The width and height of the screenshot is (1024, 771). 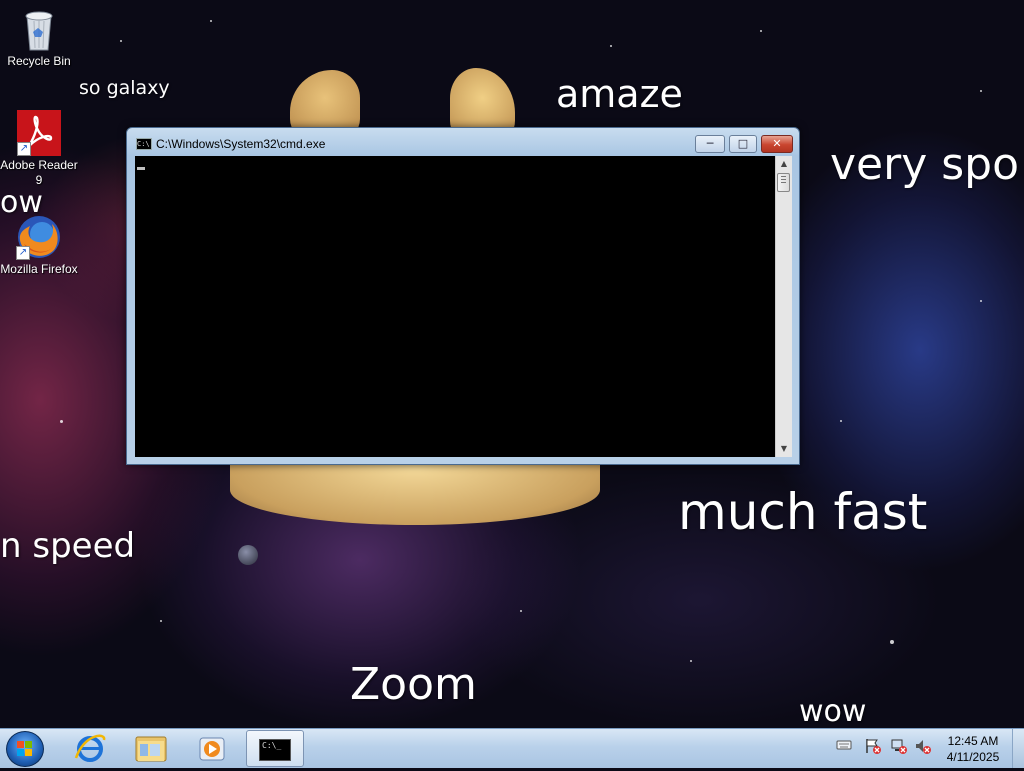 I want to click on windows-logo-icon, so click(x=25, y=749).